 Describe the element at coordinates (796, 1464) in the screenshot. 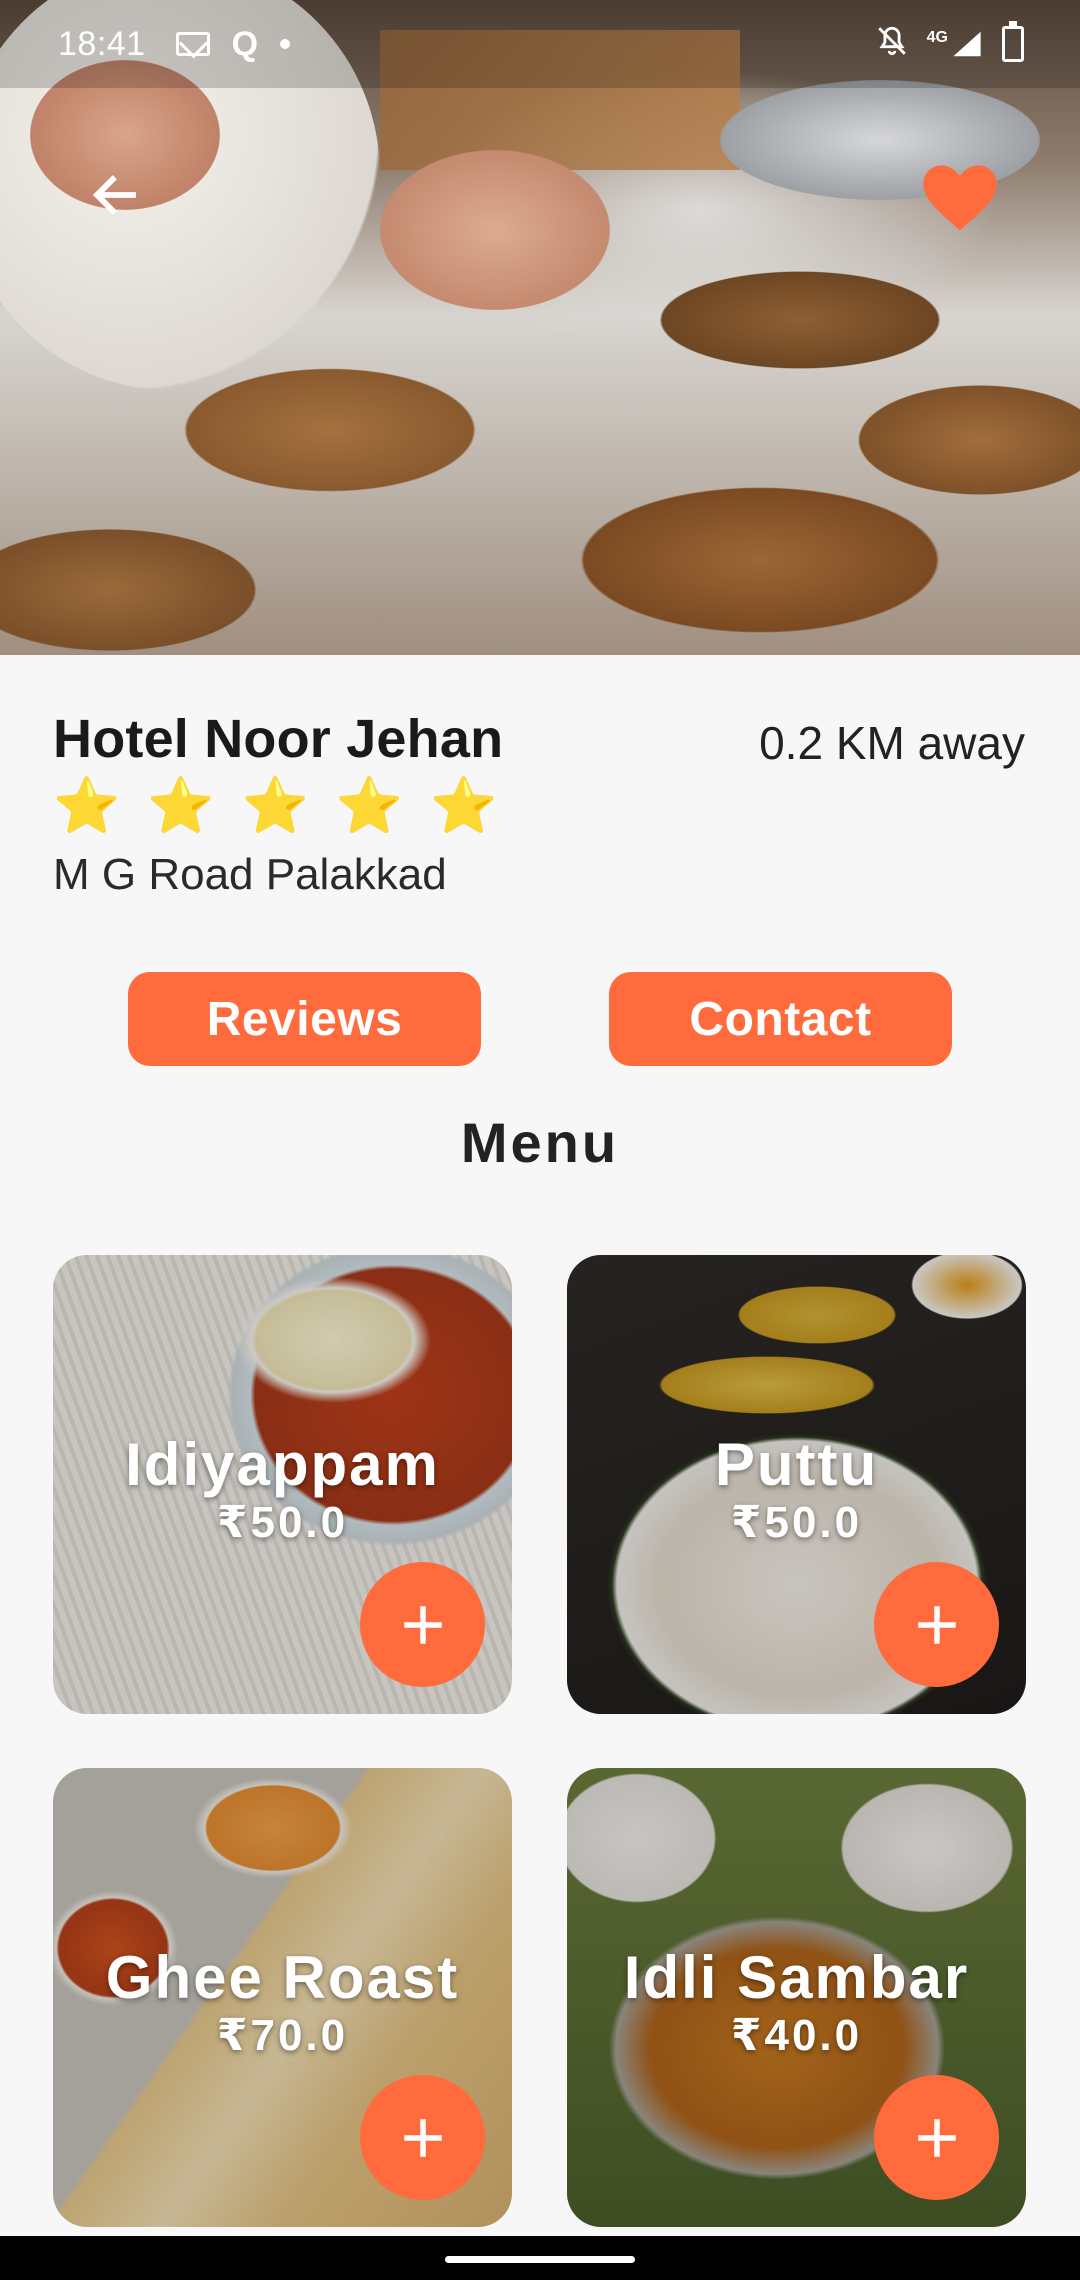

I see `menu-item-name: Puttu` at that location.